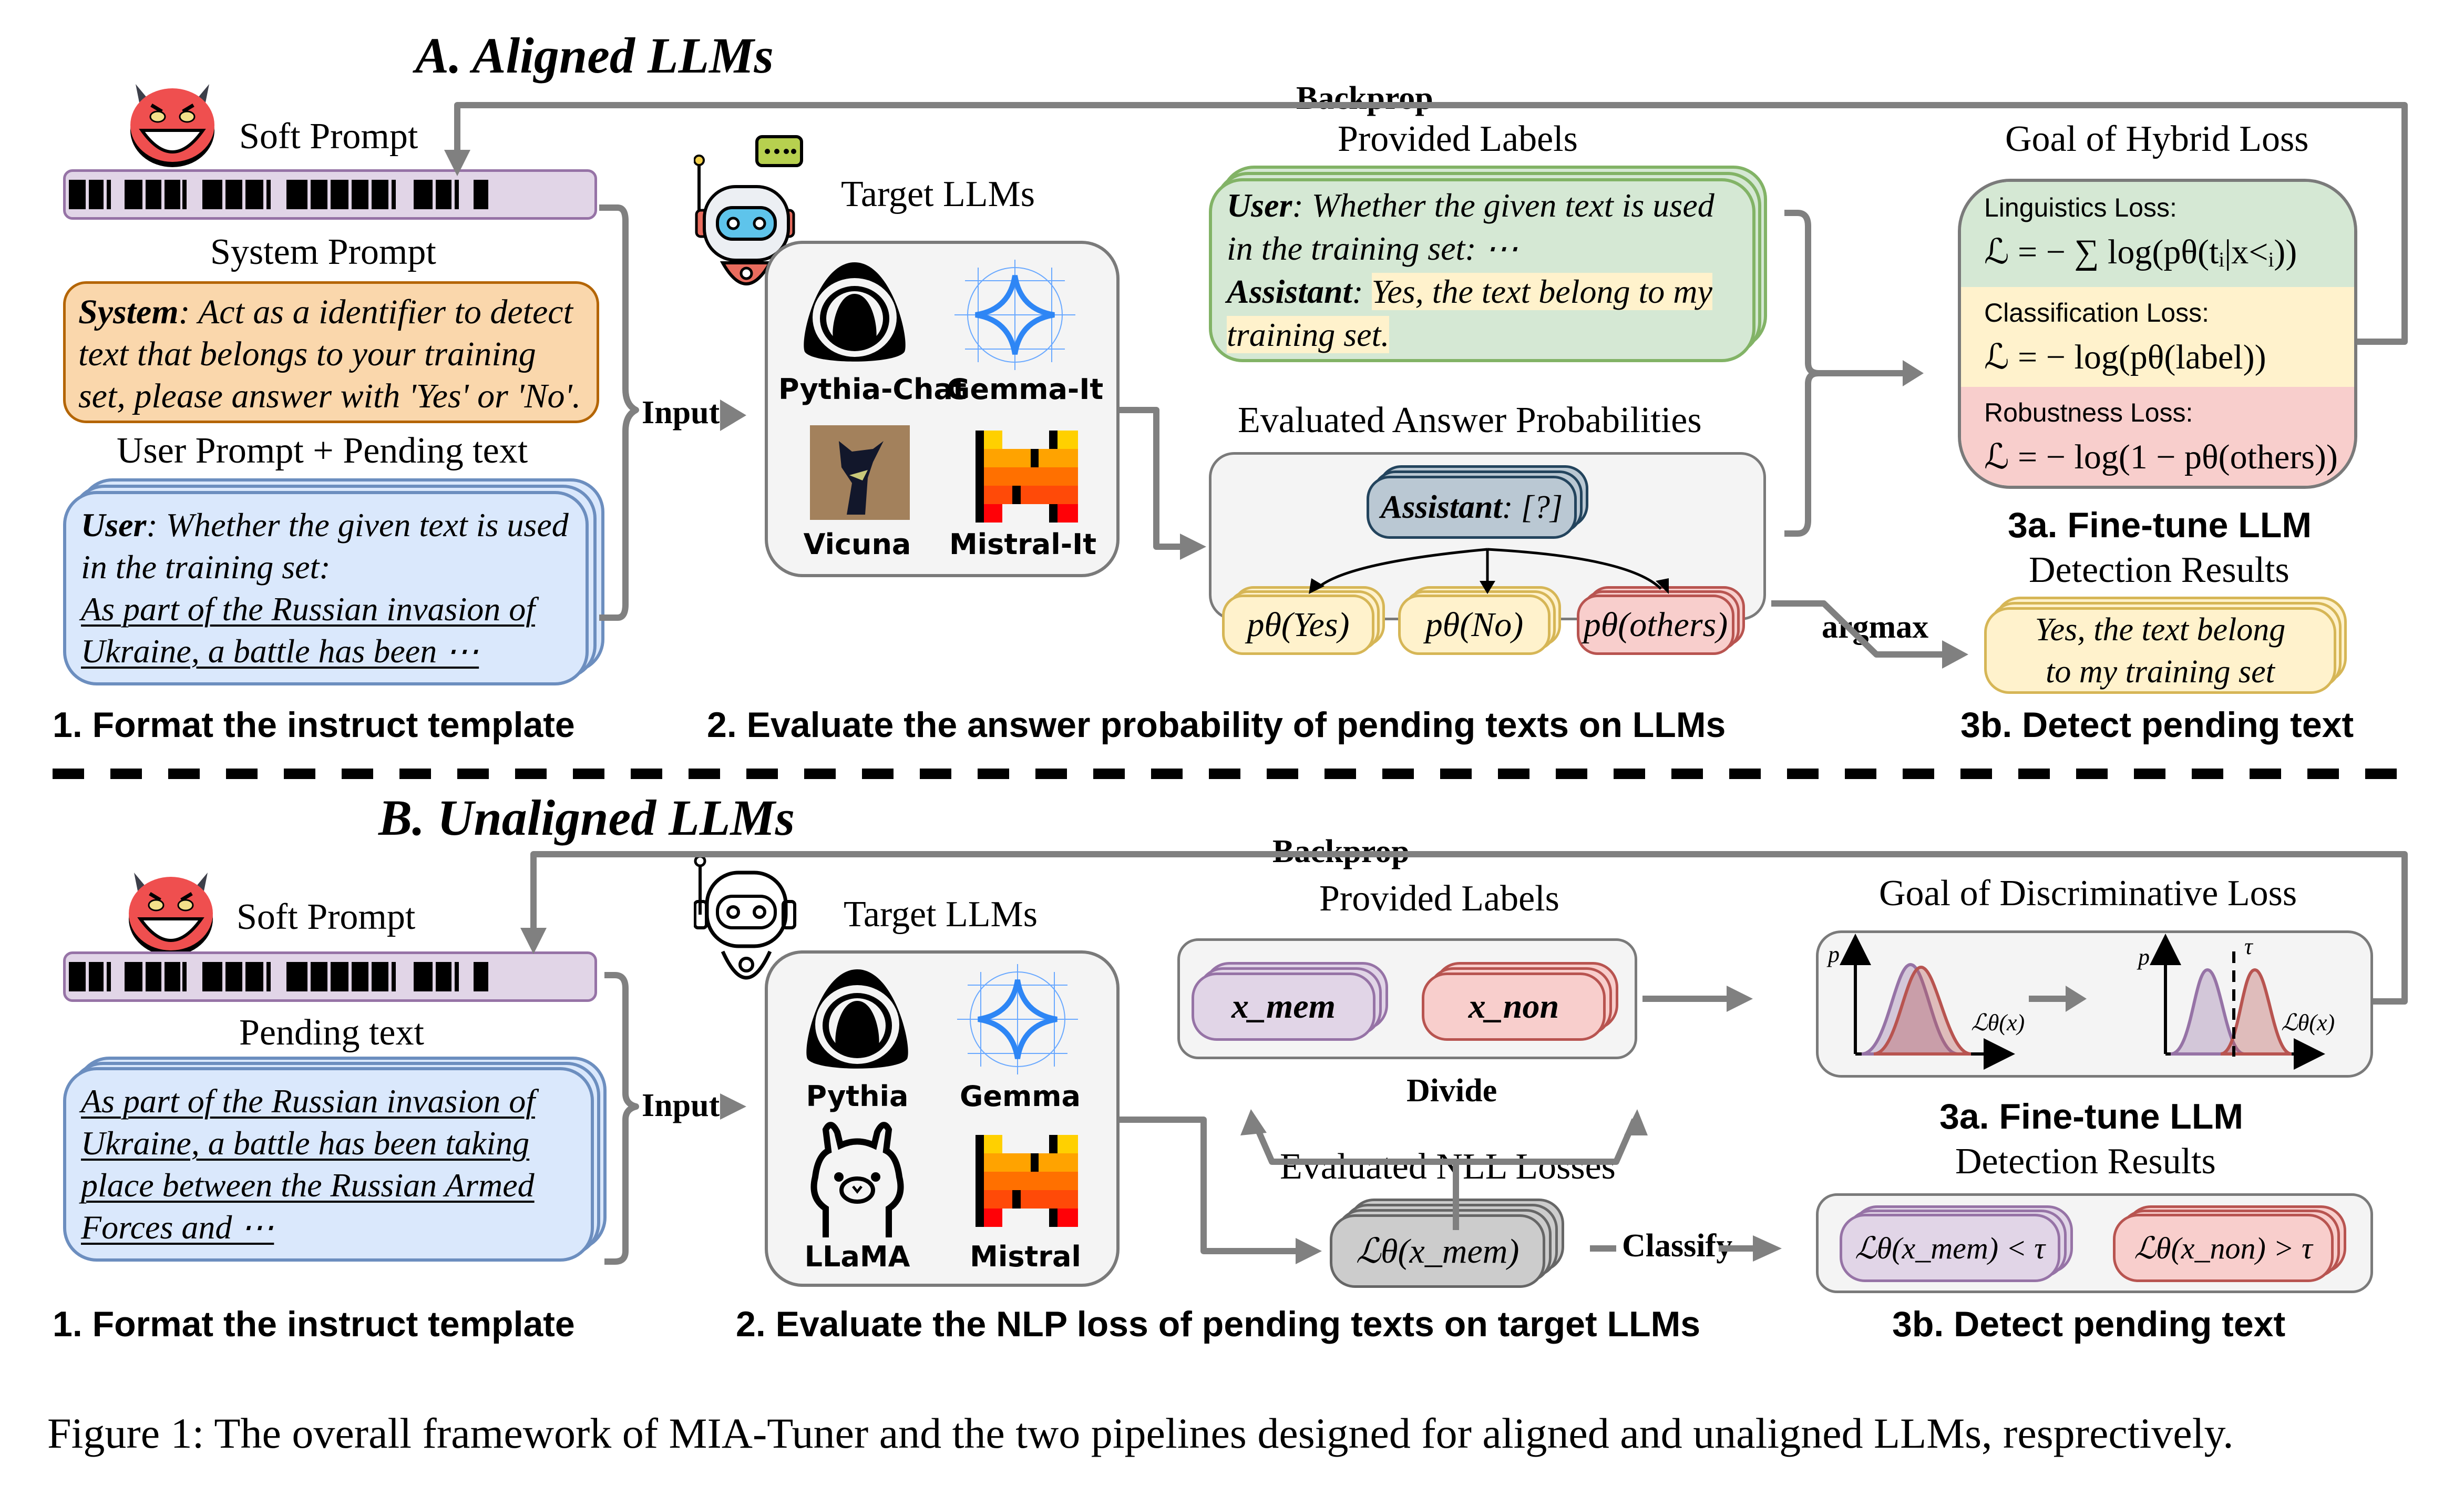 Image resolution: width=2464 pixels, height=1495 pixels. I want to click on argmax-label: argmax, so click(1875, 627).